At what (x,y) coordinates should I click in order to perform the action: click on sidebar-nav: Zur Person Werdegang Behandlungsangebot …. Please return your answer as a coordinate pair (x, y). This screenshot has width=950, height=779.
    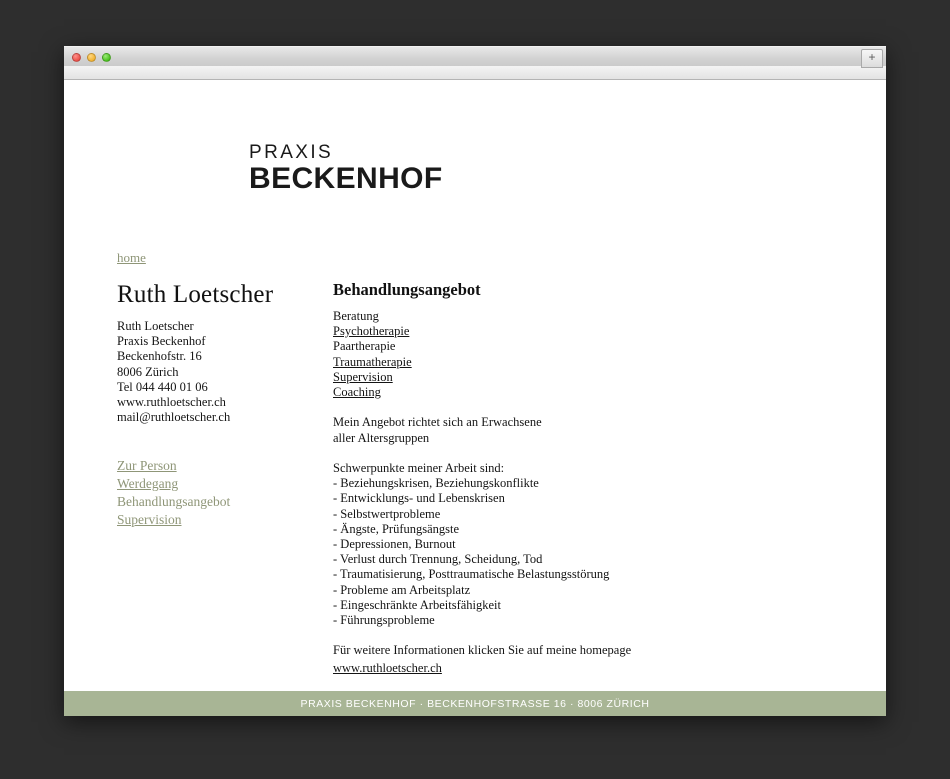
    Looking at the image, I should click on (237, 493).